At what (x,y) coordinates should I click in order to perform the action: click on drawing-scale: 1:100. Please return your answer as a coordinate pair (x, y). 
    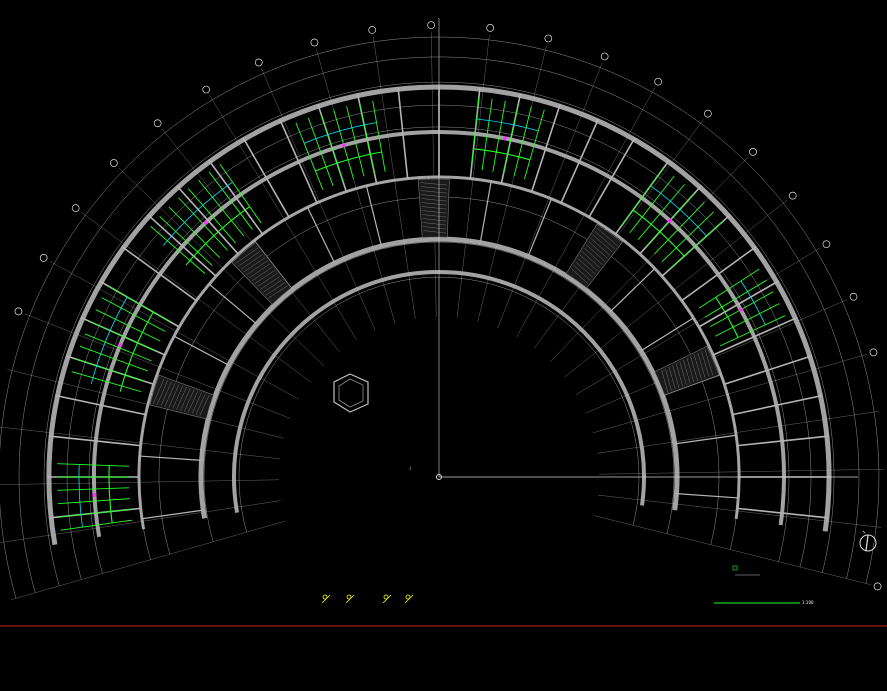
    Looking at the image, I should click on (808, 602).